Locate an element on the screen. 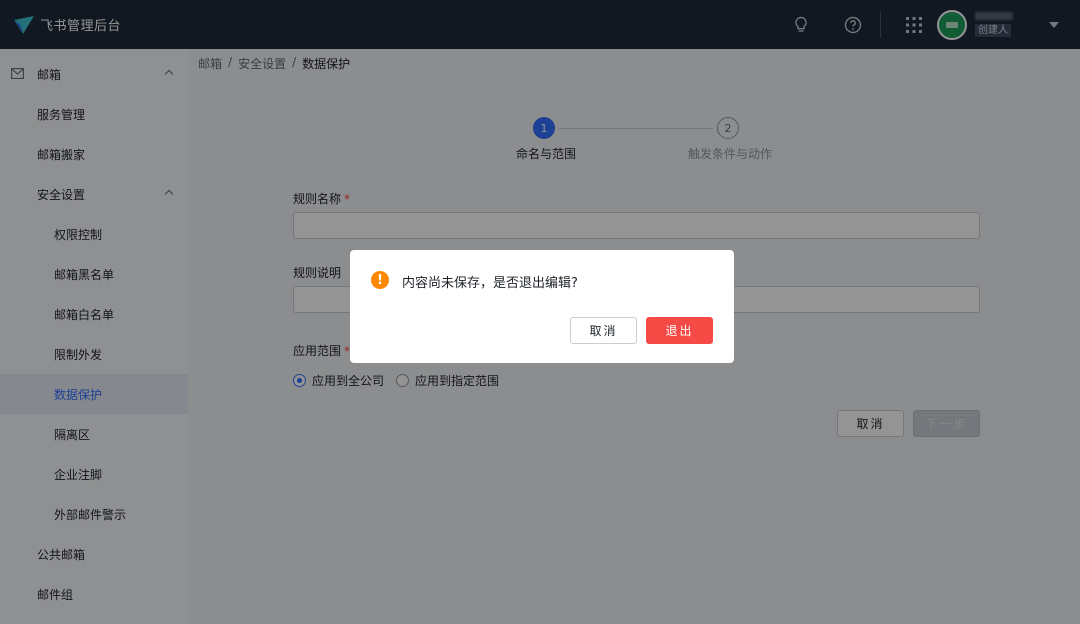 The width and height of the screenshot is (1080, 624). dialog-title: 内容尚未保存，是否退出编辑? is located at coordinates (490, 283).